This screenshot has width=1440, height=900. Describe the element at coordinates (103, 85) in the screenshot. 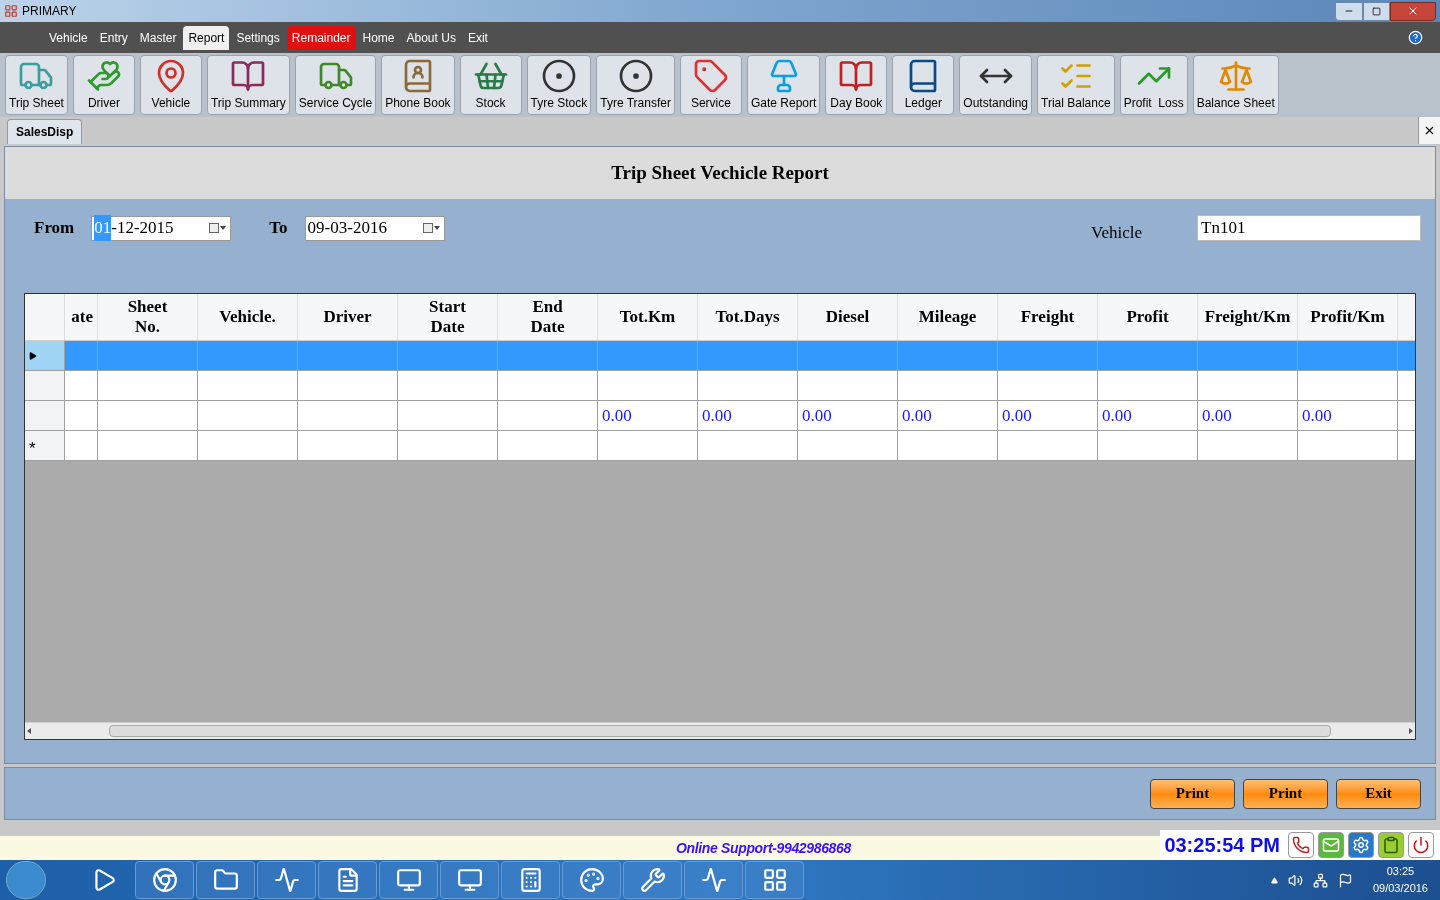

I see `toolbar-button: Driver` at that location.